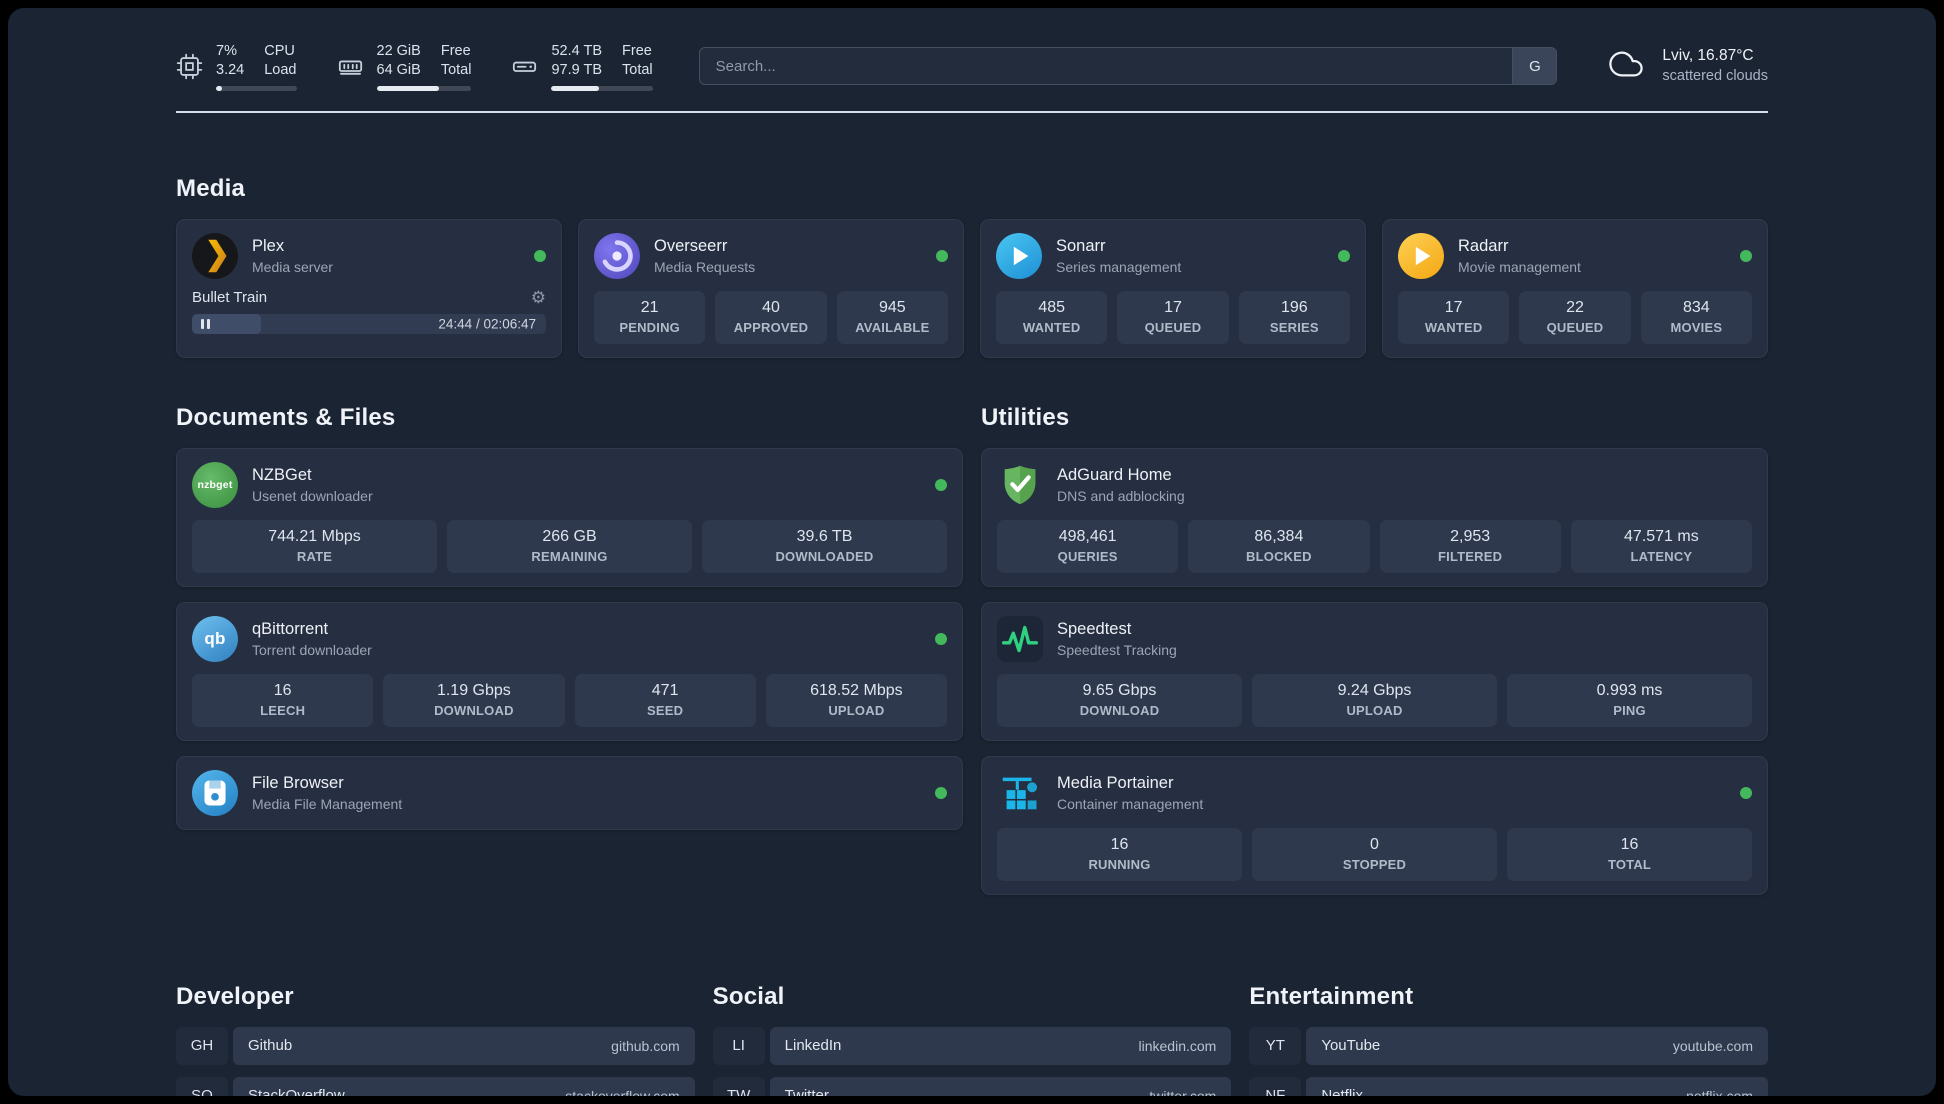 The width and height of the screenshot is (1944, 1104). Describe the element at coordinates (1374, 844) in the screenshot. I see `stat-value: 0` at that location.